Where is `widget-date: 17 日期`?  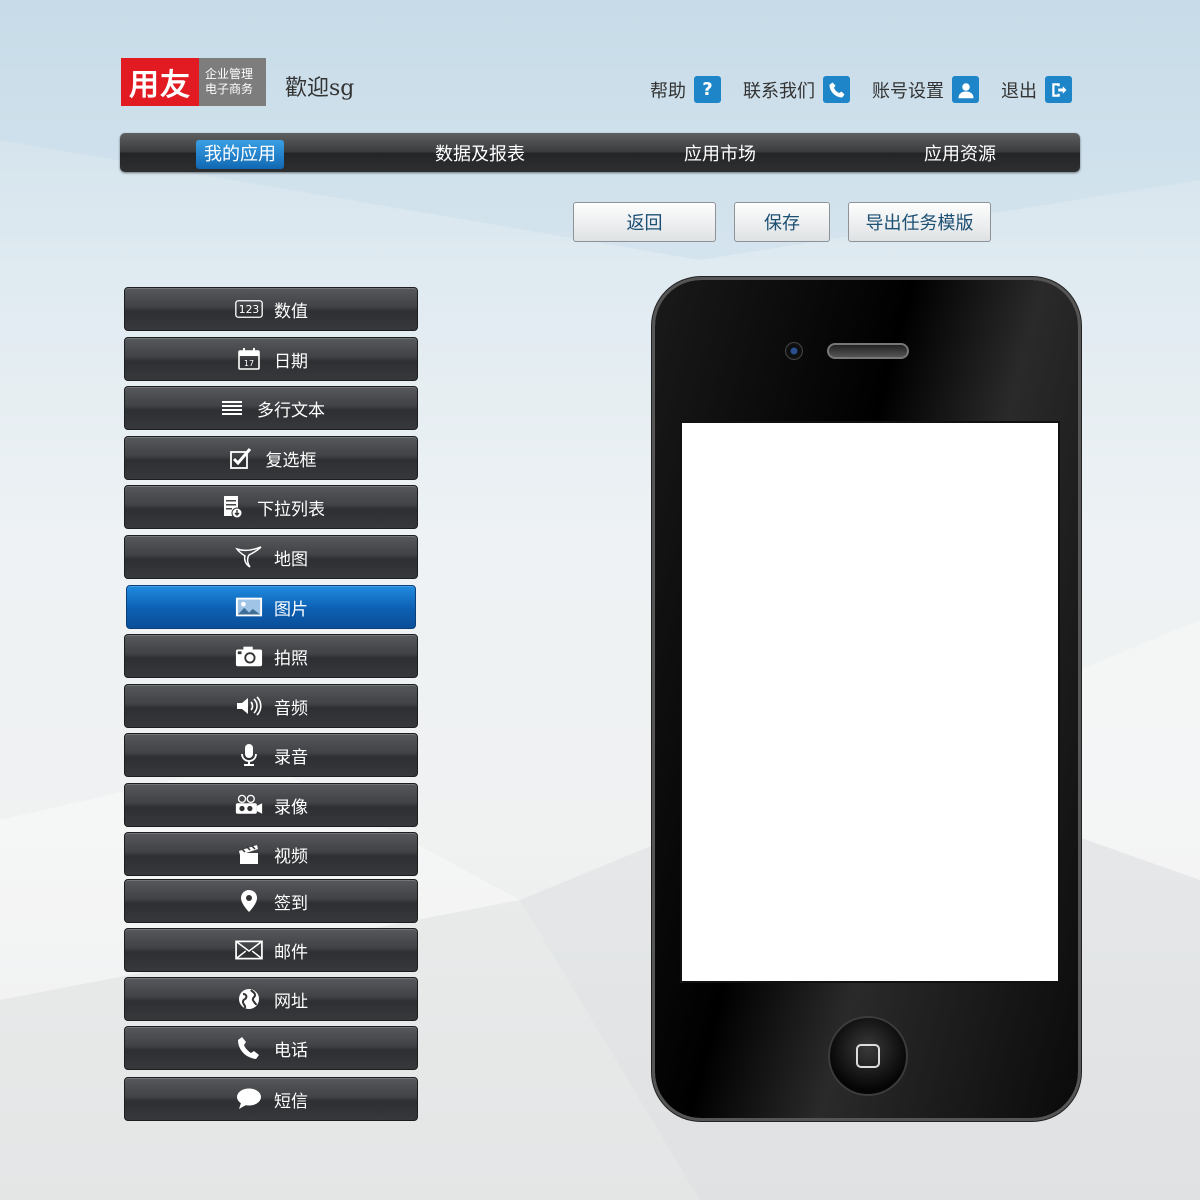
widget-date: 17 日期 is located at coordinates (271, 359).